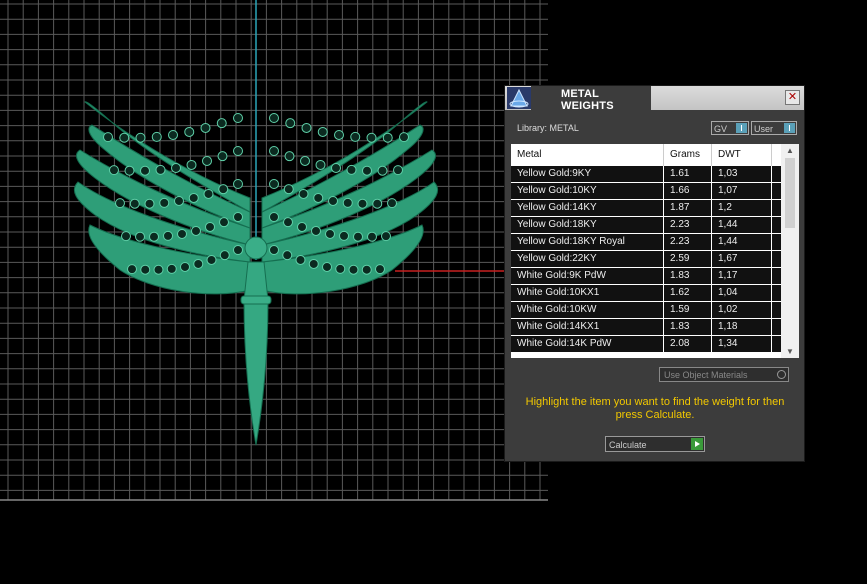 This screenshot has width=867, height=584. What do you see at coordinates (587, 100) in the screenshot?
I see `panel-title: METAL WEIGHTS` at bounding box center [587, 100].